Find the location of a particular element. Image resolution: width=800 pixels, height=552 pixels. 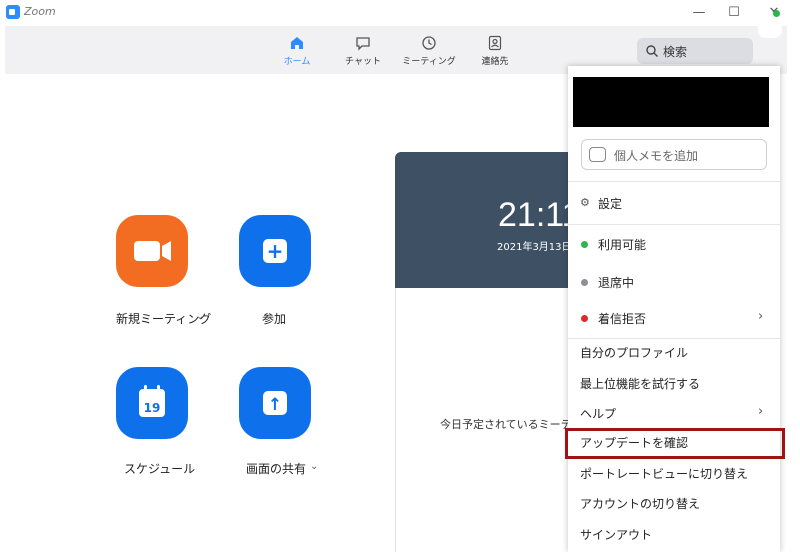

clock-icon is located at coordinates (429, 43).